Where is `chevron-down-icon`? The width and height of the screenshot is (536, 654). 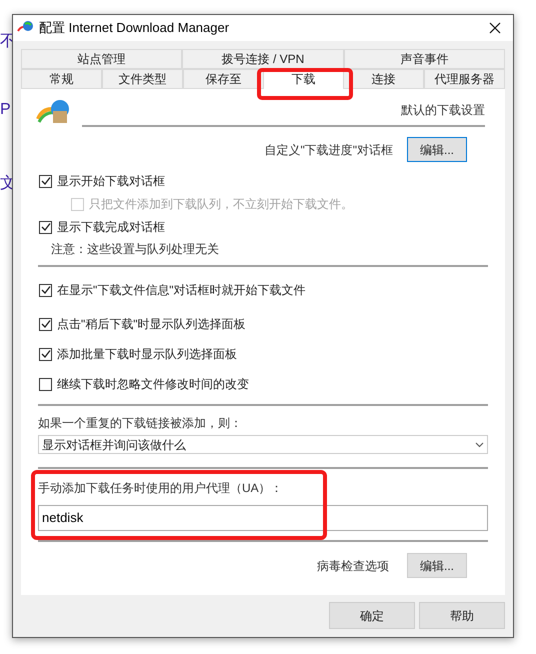
chevron-down-icon is located at coordinates (479, 445).